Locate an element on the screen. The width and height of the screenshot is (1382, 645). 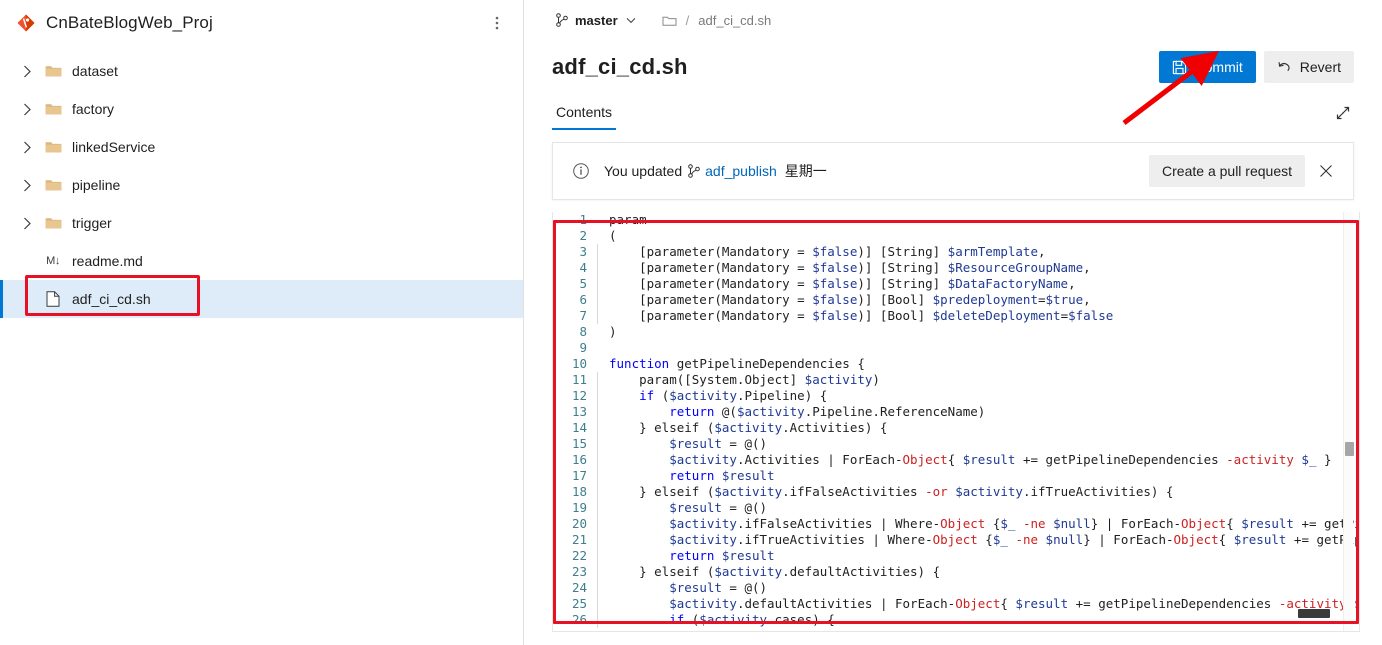
repo-header: CnBateBlogWeb_Proj is located at coordinates (261, 23).